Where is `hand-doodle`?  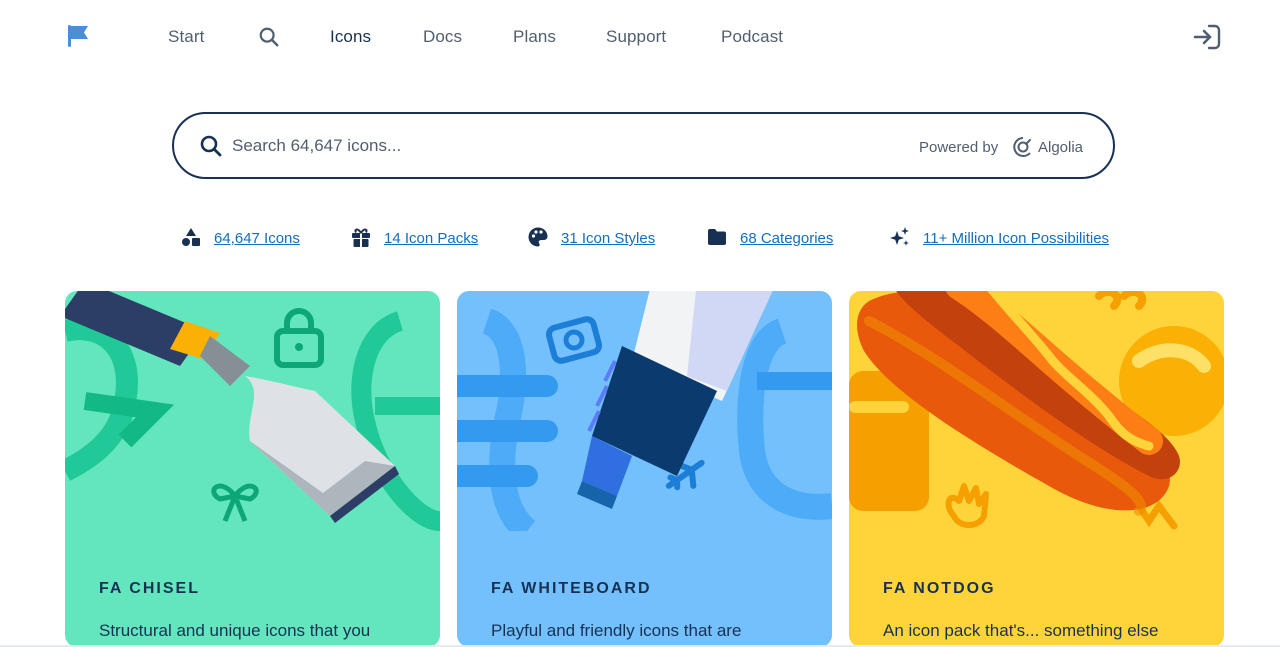
hand-doodle is located at coordinates (967, 505).